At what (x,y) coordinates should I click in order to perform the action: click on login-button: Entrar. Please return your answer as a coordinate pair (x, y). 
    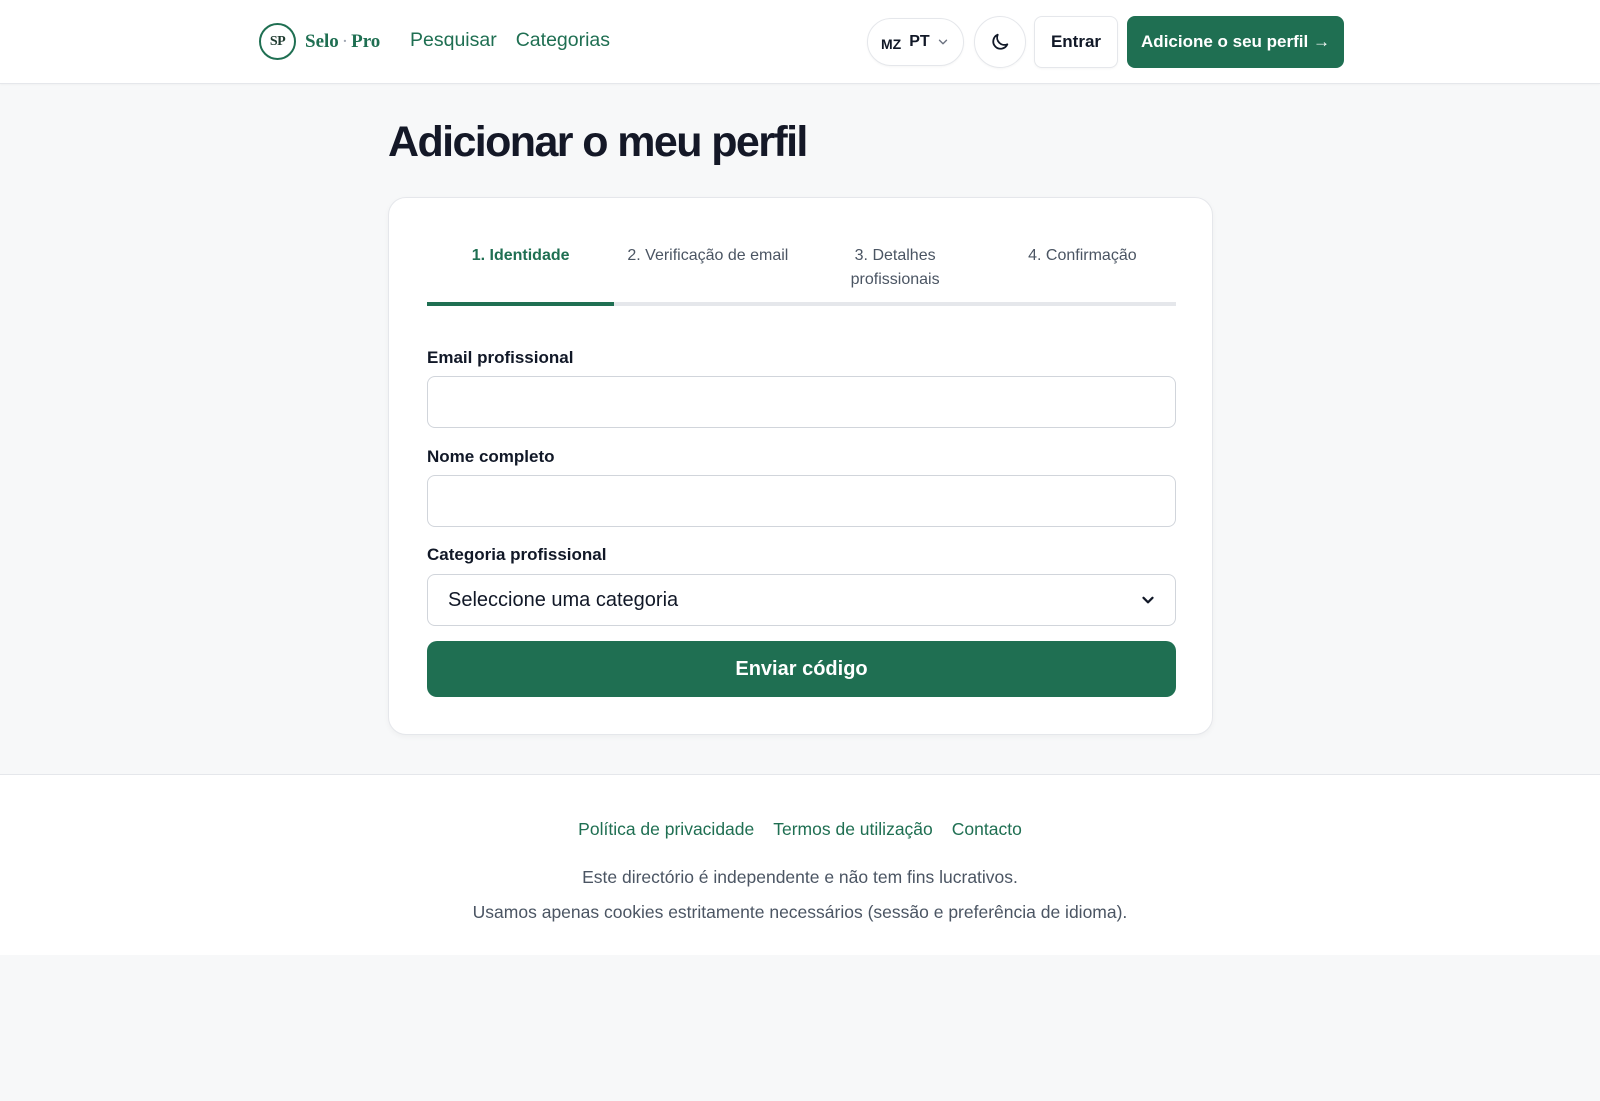
    Looking at the image, I should click on (1076, 42).